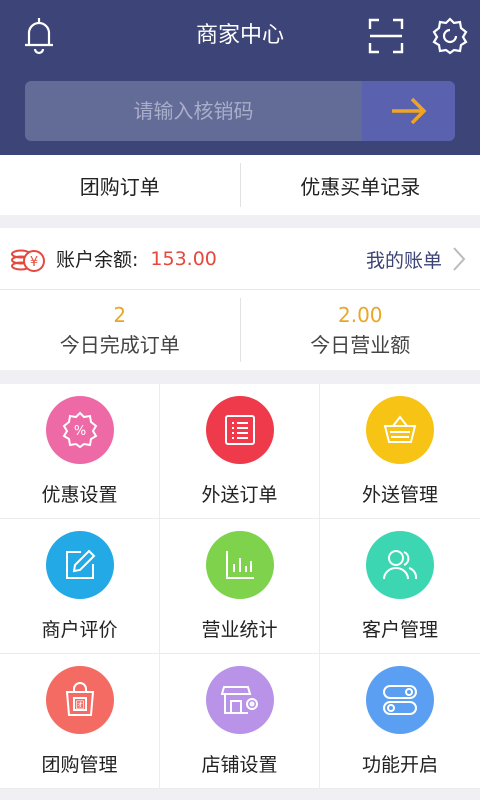 This screenshot has height=800, width=480. I want to click on menu-label: 营业统计, so click(239, 630).